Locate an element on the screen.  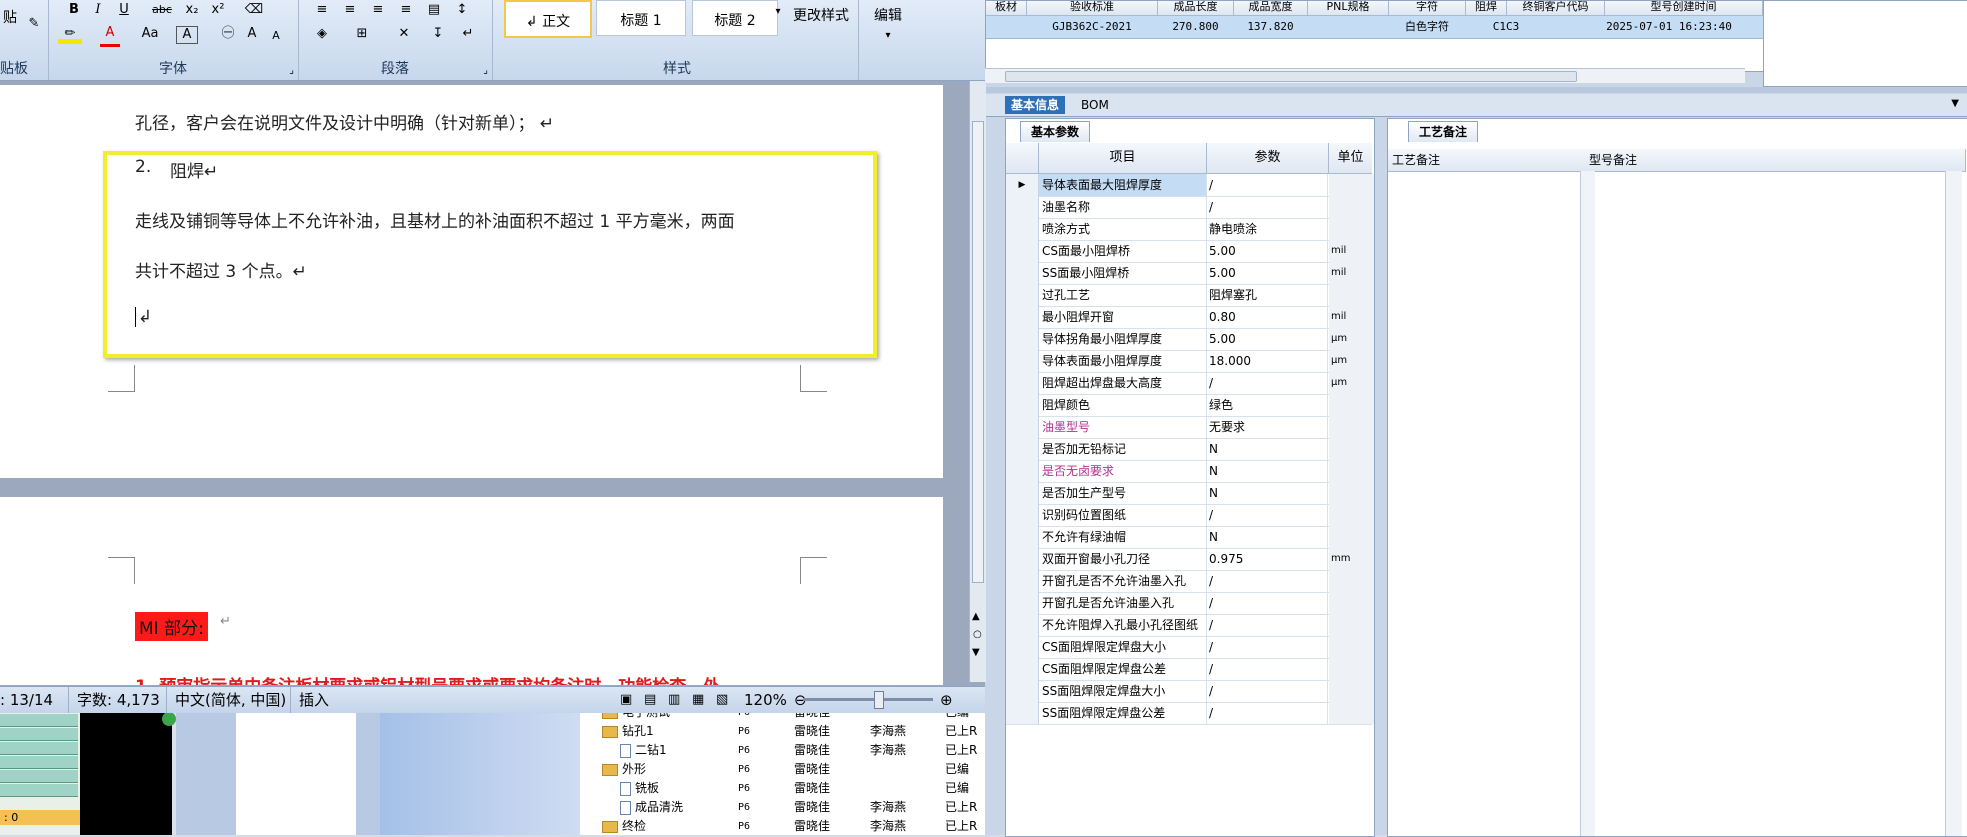
borders-icon: ⊞ is located at coordinates (362, 34).